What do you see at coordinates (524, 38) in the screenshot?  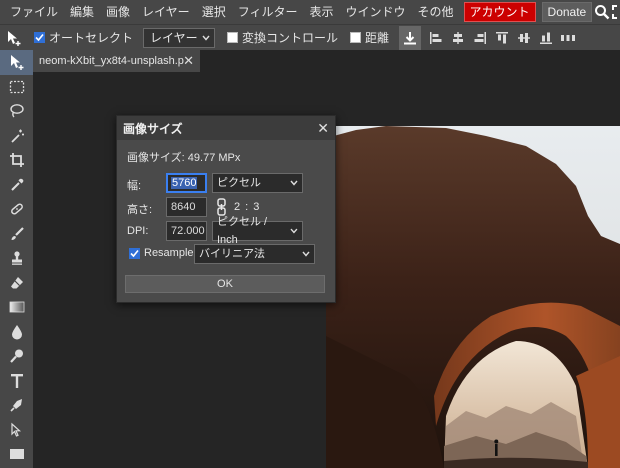 I see `align-middle-v-icon` at bounding box center [524, 38].